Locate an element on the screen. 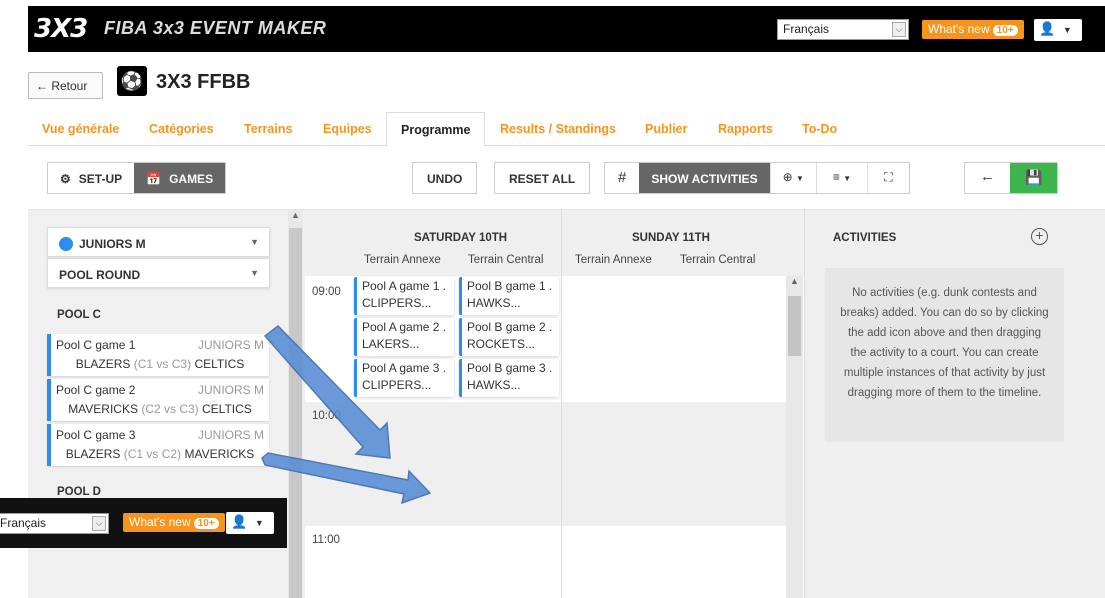 The height and width of the screenshot is (598, 1105). whats-new-label: What's new is located at coordinates (959, 29).